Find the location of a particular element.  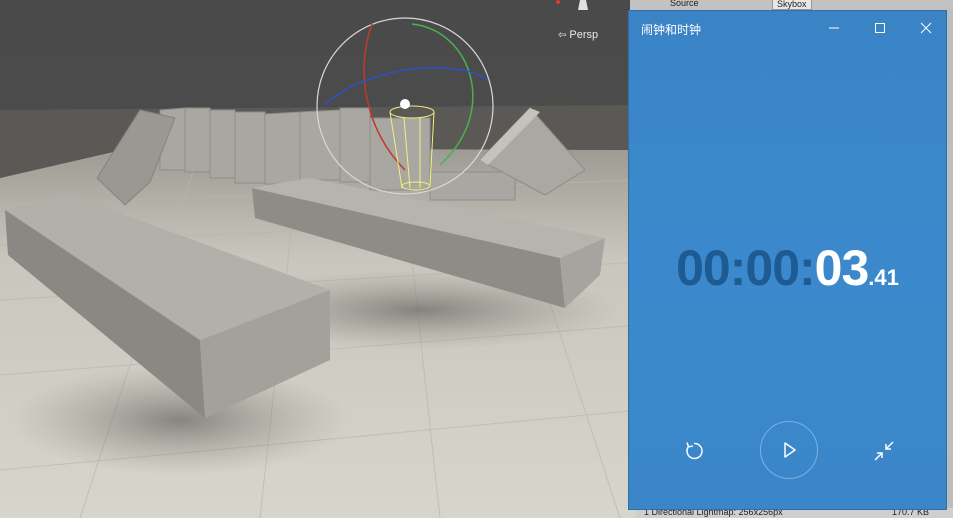

reset-button is located at coordinates (694, 451).